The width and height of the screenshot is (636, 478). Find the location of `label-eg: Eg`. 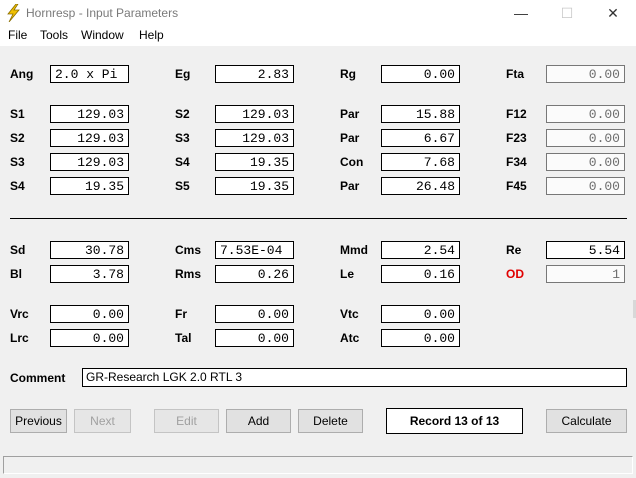

label-eg: Eg is located at coordinates (183, 74).